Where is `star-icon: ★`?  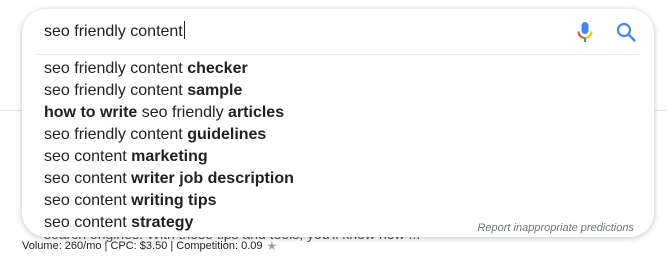
star-icon: ★ is located at coordinates (273, 246).